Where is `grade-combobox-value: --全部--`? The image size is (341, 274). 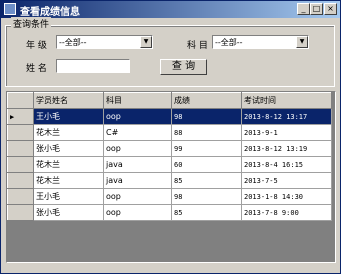
grade-combobox-value: --全部-- is located at coordinates (73, 42).